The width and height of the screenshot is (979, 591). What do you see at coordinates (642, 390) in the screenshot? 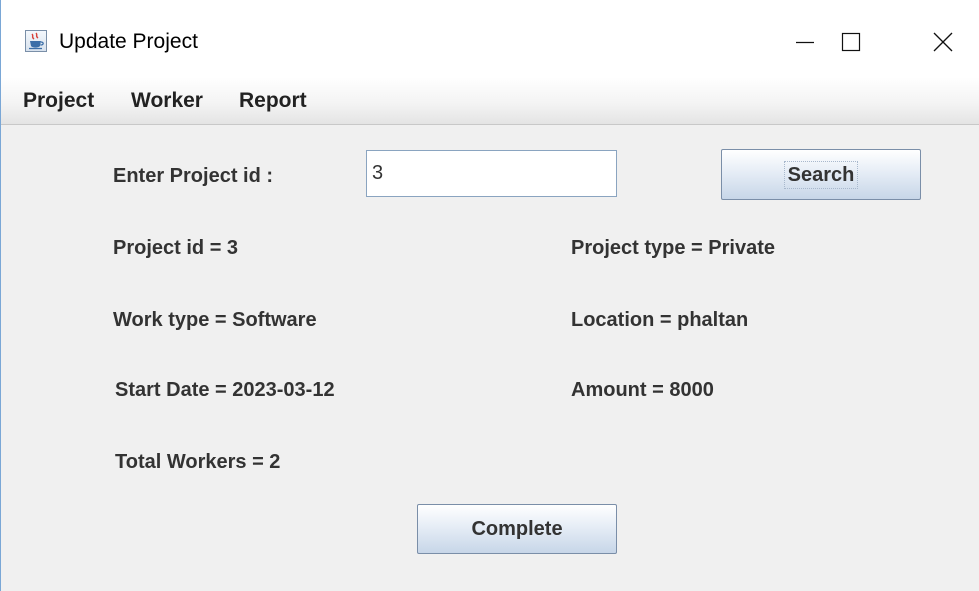
I see `amount-value: Amount = 8000` at bounding box center [642, 390].